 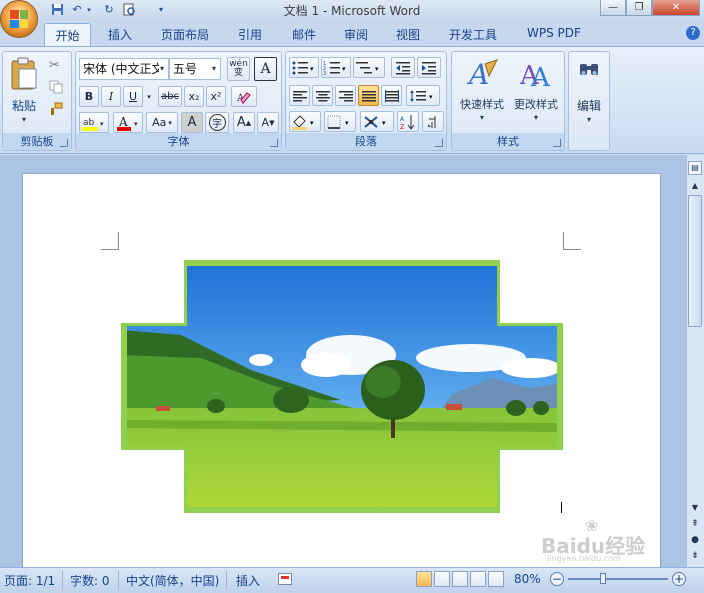 What do you see at coordinates (557, 143) in the screenshot?
I see `styles-launcher-icon` at bounding box center [557, 143].